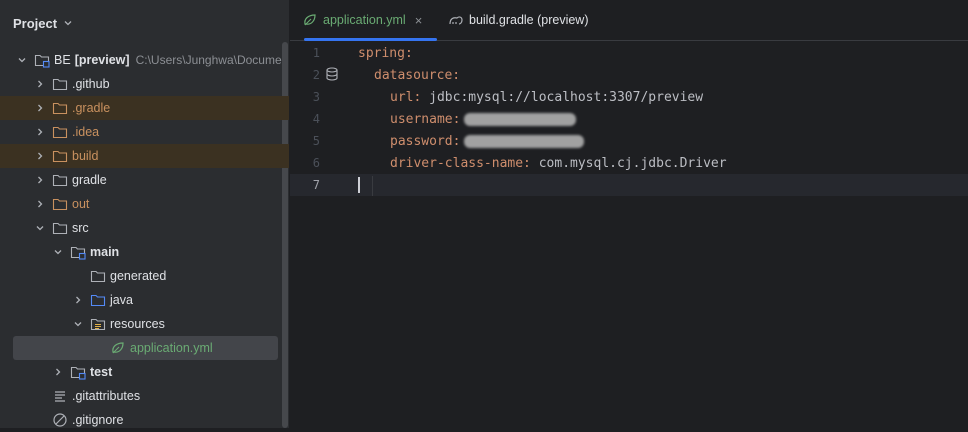 The image size is (968, 432). What do you see at coordinates (562, 97) in the screenshot?
I see `yaml-value: jdbc:mysql://localhost:3307/preview` at bounding box center [562, 97].